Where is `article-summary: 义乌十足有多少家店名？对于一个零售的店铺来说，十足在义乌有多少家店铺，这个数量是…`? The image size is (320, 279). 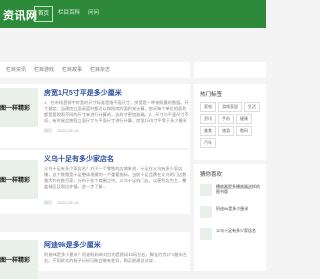
article-summary: 义乌十足有多少家店名？对于一个零售的店铺来说，十足在义乌有多少家店铺，这个数量是… is located at coordinates (115, 177).